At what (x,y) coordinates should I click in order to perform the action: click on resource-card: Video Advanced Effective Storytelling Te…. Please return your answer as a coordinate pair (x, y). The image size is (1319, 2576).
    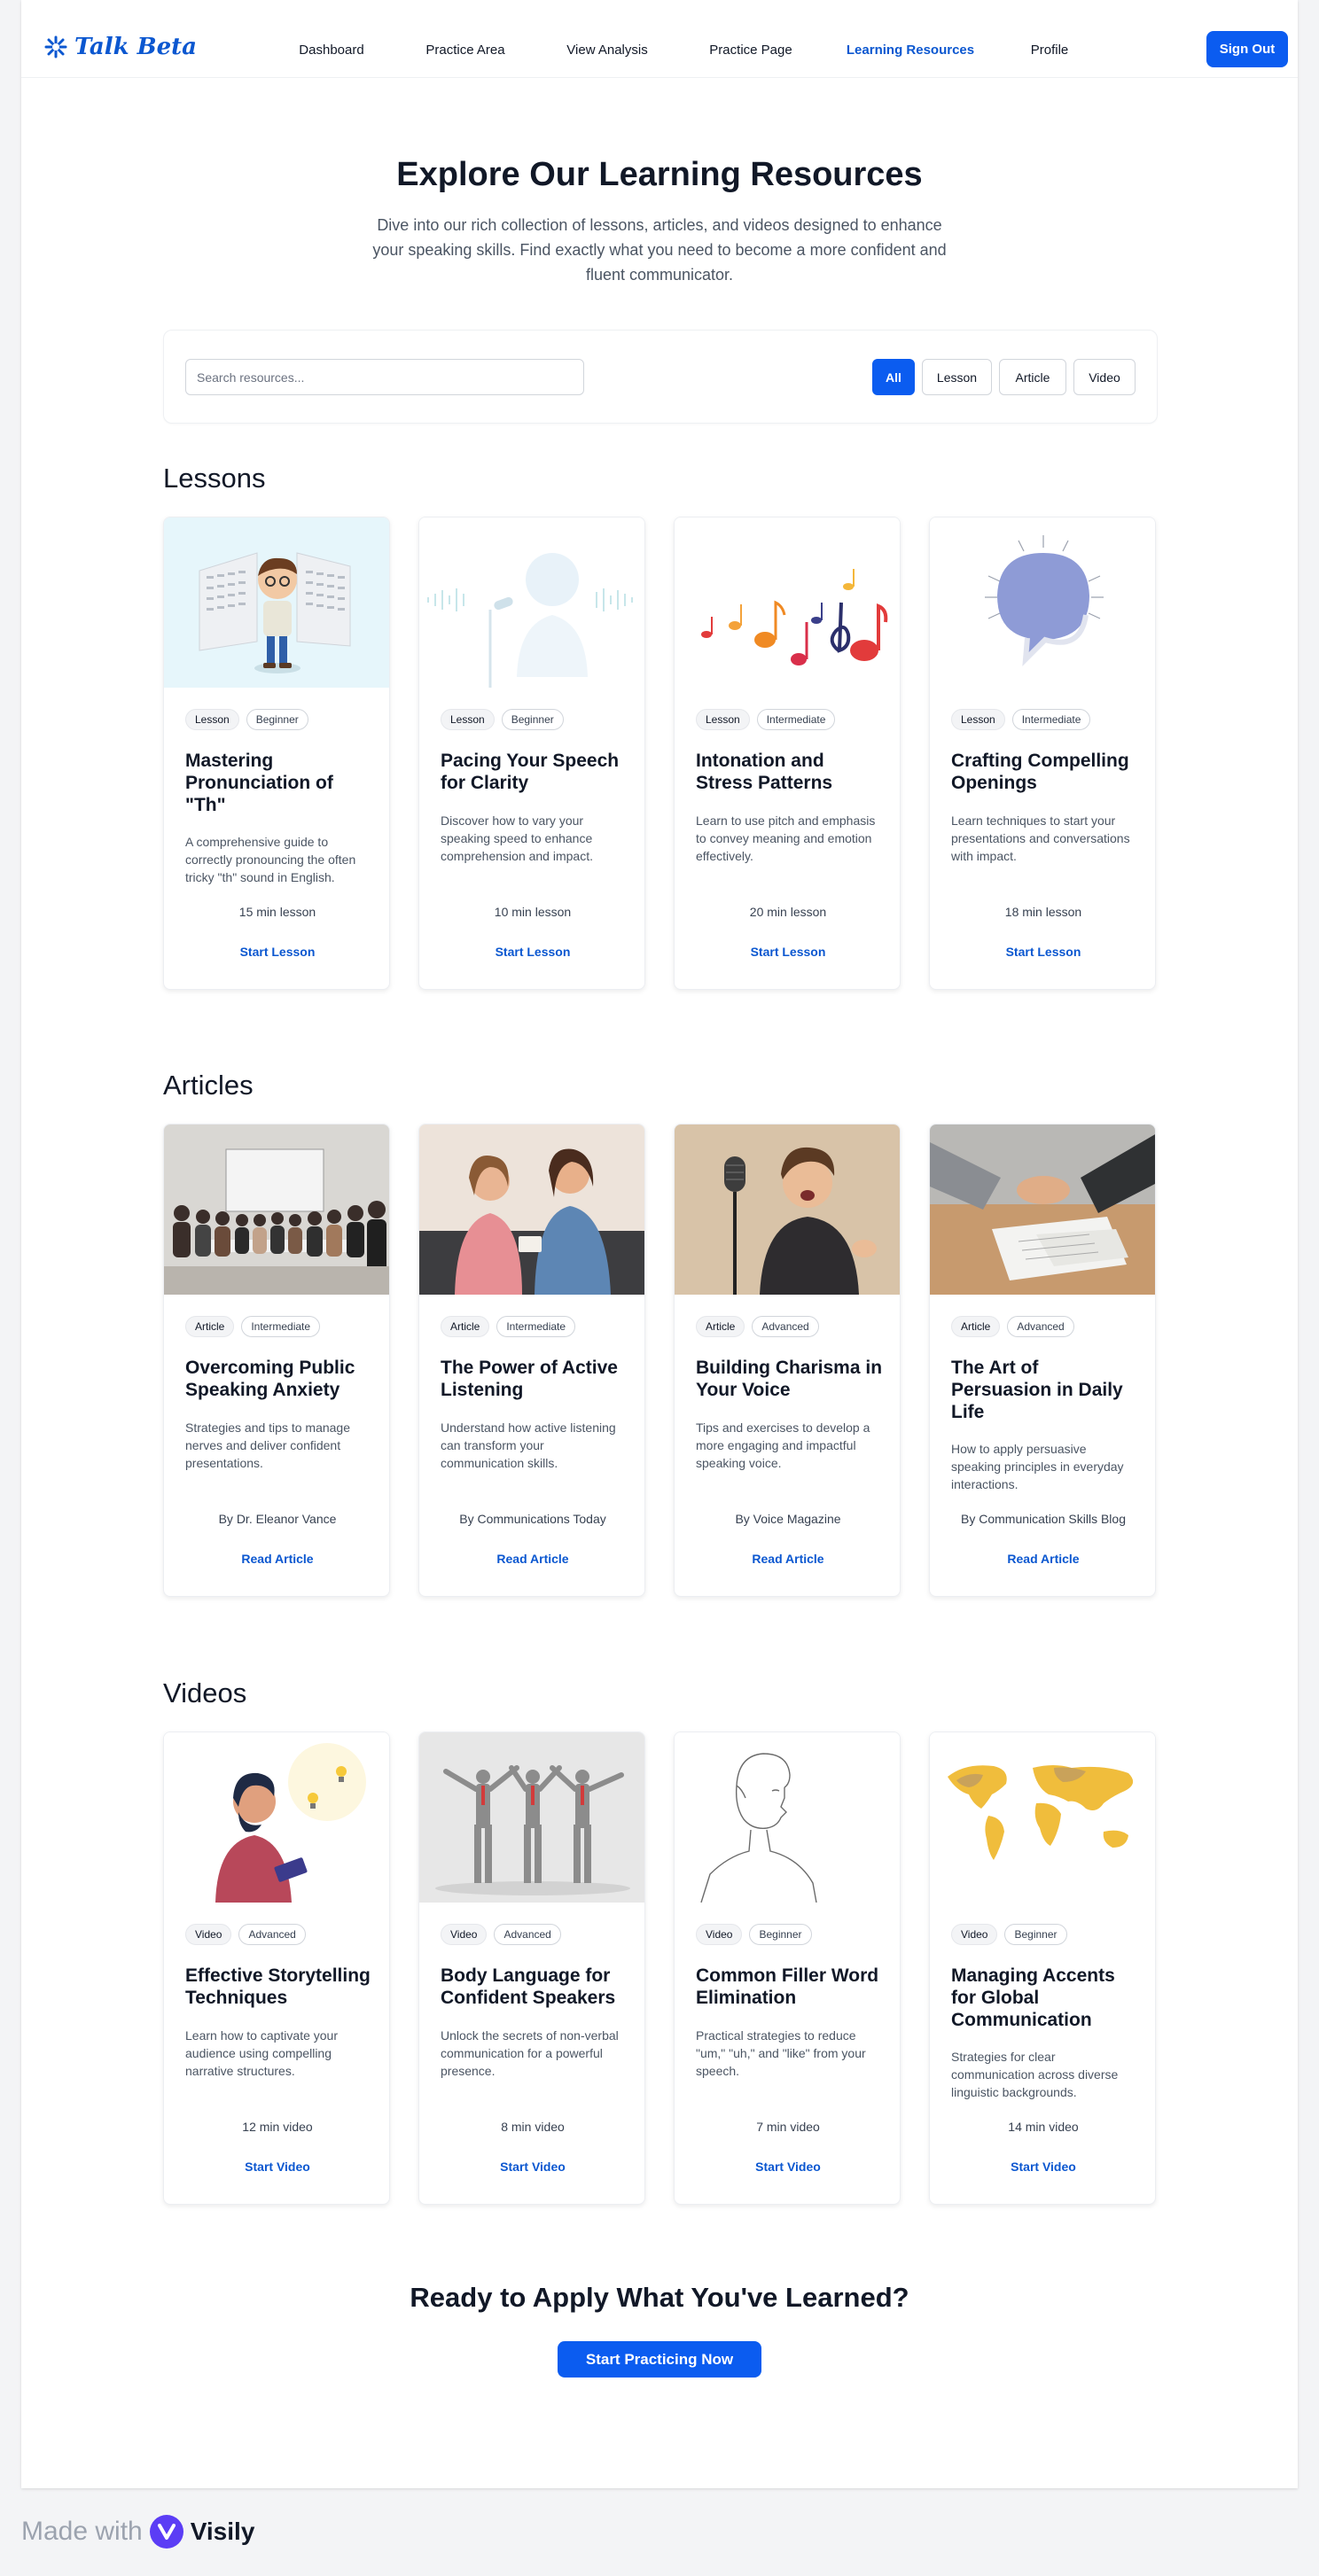
    Looking at the image, I should click on (277, 1969).